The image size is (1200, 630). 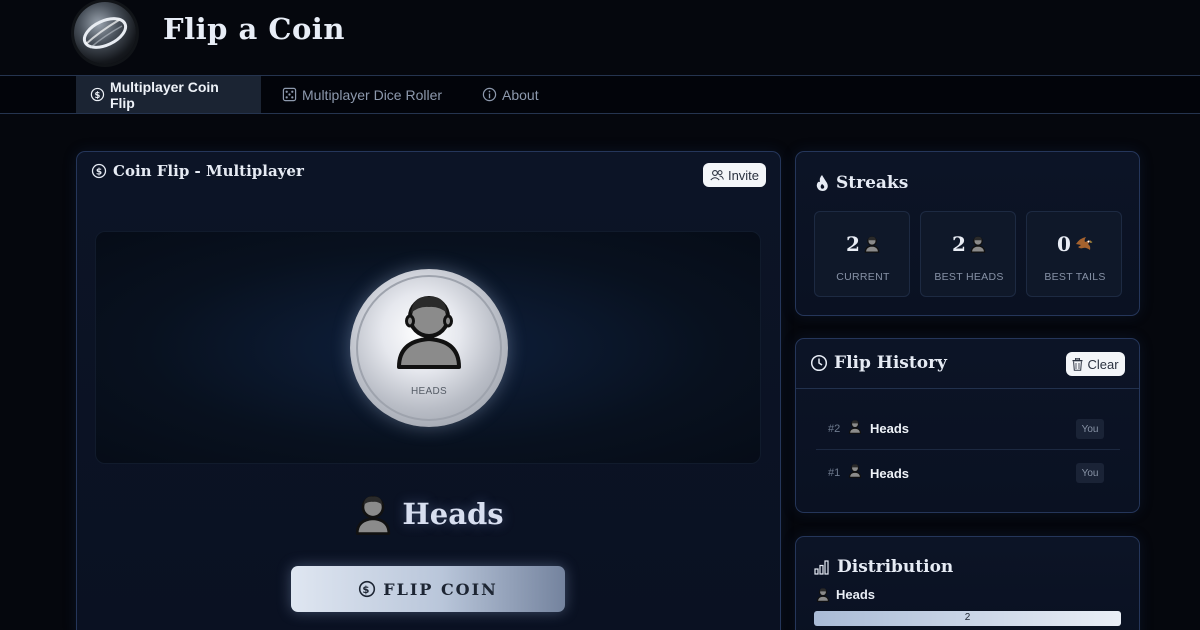 I want to click on stat-card-best-tails: 0 BEST TAILS, so click(x=1074, y=254).